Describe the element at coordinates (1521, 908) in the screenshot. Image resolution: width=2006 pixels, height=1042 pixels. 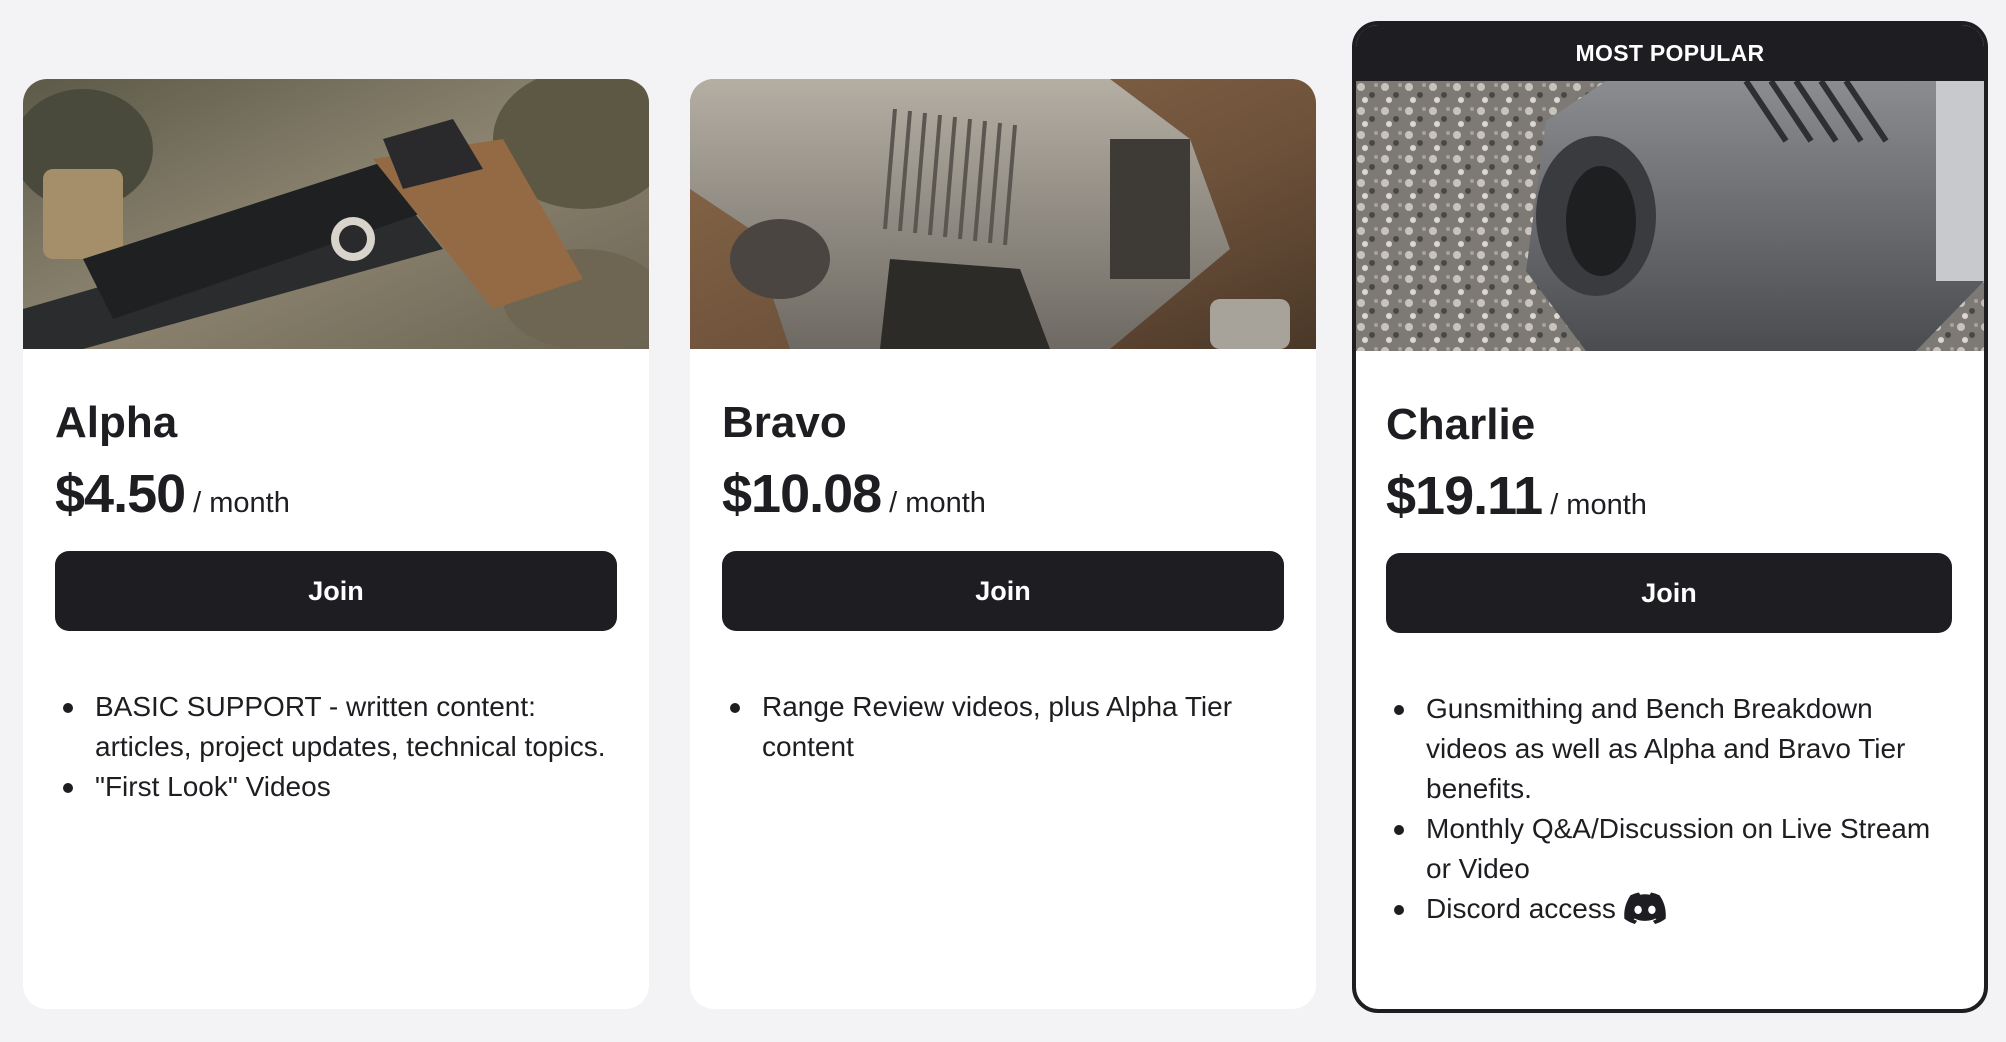
I see `benefit-text: Discord access` at that location.